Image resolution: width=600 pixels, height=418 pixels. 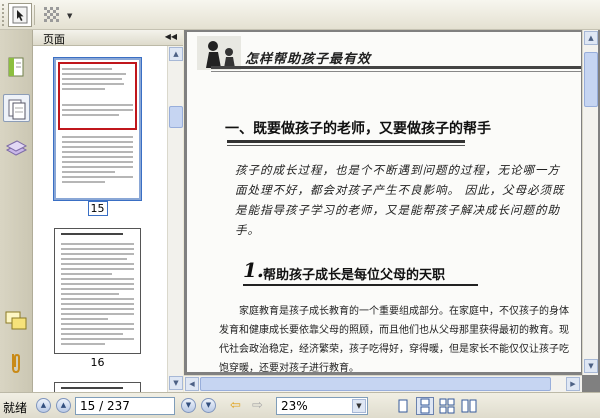 What do you see at coordinates (253, 270) in the screenshot?
I see `subsection-number: 1.` at bounding box center [253, 270].